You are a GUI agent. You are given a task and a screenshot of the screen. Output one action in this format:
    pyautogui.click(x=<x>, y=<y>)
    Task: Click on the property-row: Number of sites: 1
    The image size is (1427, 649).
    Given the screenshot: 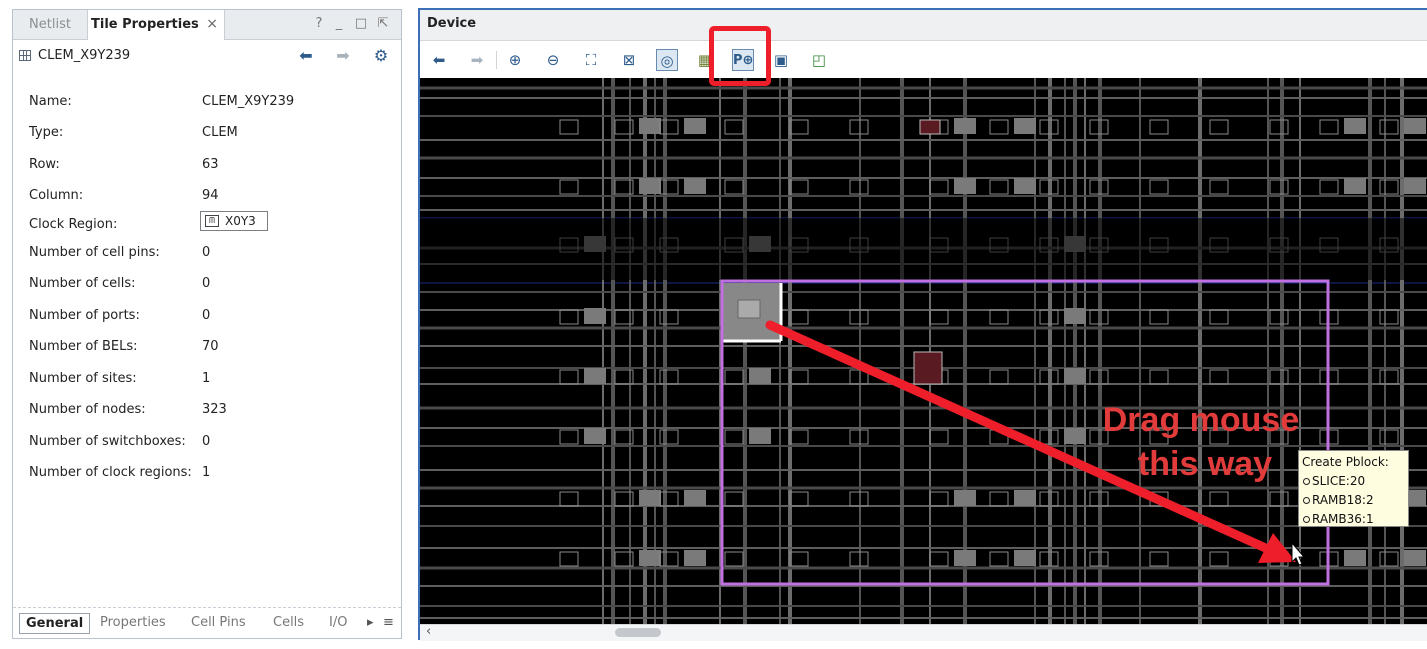 What is the action you would take?
    pyautogui.click(x=209, y=381)
    